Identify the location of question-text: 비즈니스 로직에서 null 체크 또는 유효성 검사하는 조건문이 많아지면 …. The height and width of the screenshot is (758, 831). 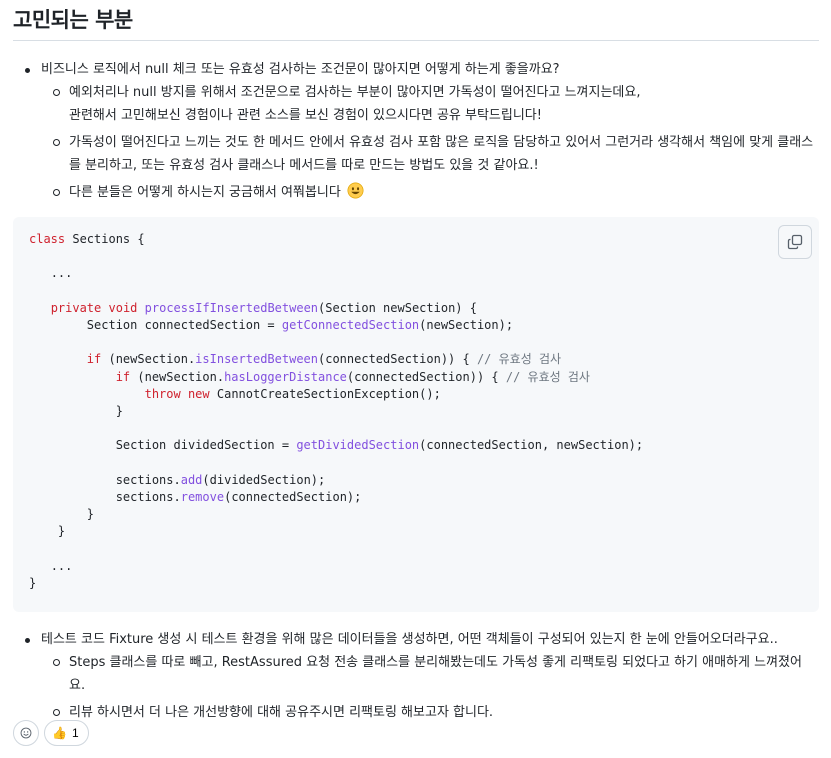
(300, 69).